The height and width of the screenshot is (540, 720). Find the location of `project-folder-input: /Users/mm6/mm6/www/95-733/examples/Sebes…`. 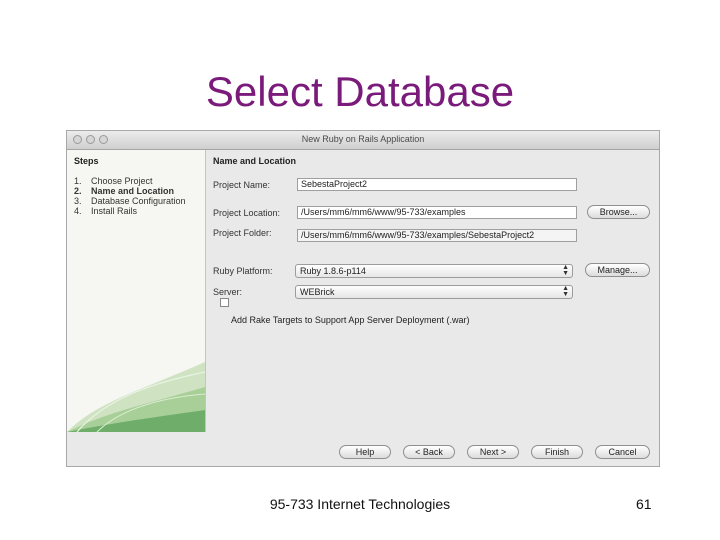

project-folder-input: /Users/mm6/mm6/www/95-733/examples/Sebes… is located at coordinates (437, 235).